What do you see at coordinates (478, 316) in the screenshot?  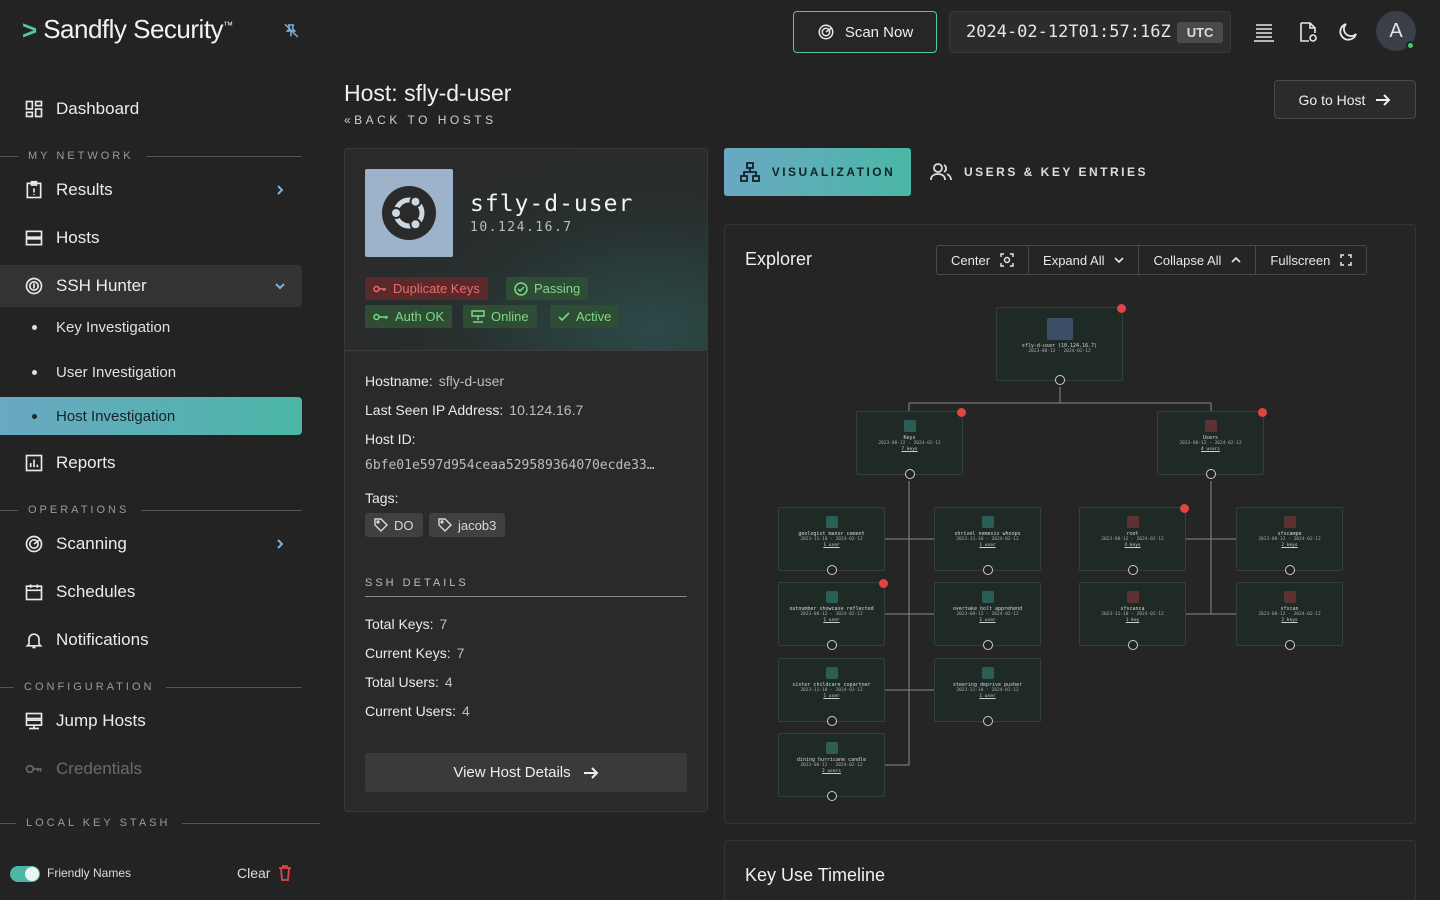 I see `network-online-icon` at bounding box center [478, 316].